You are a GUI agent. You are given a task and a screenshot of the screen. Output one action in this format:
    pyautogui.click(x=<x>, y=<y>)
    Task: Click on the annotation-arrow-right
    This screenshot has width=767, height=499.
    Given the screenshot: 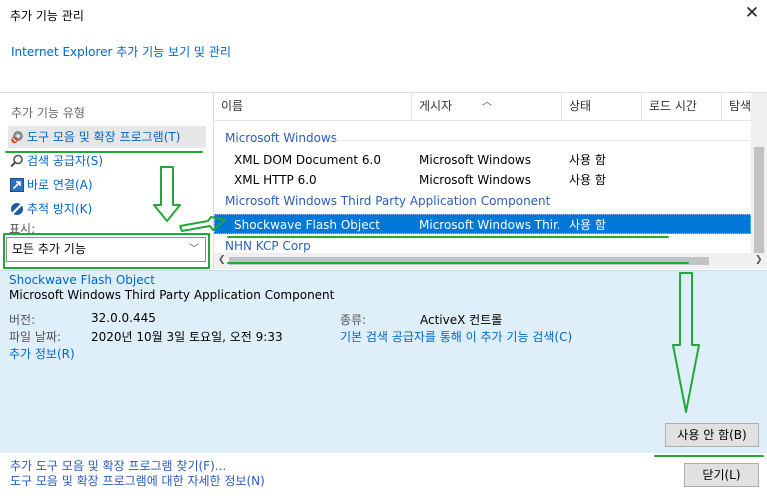 What is the action you would take?
    pyautogui.click(x=202, y=224)
    